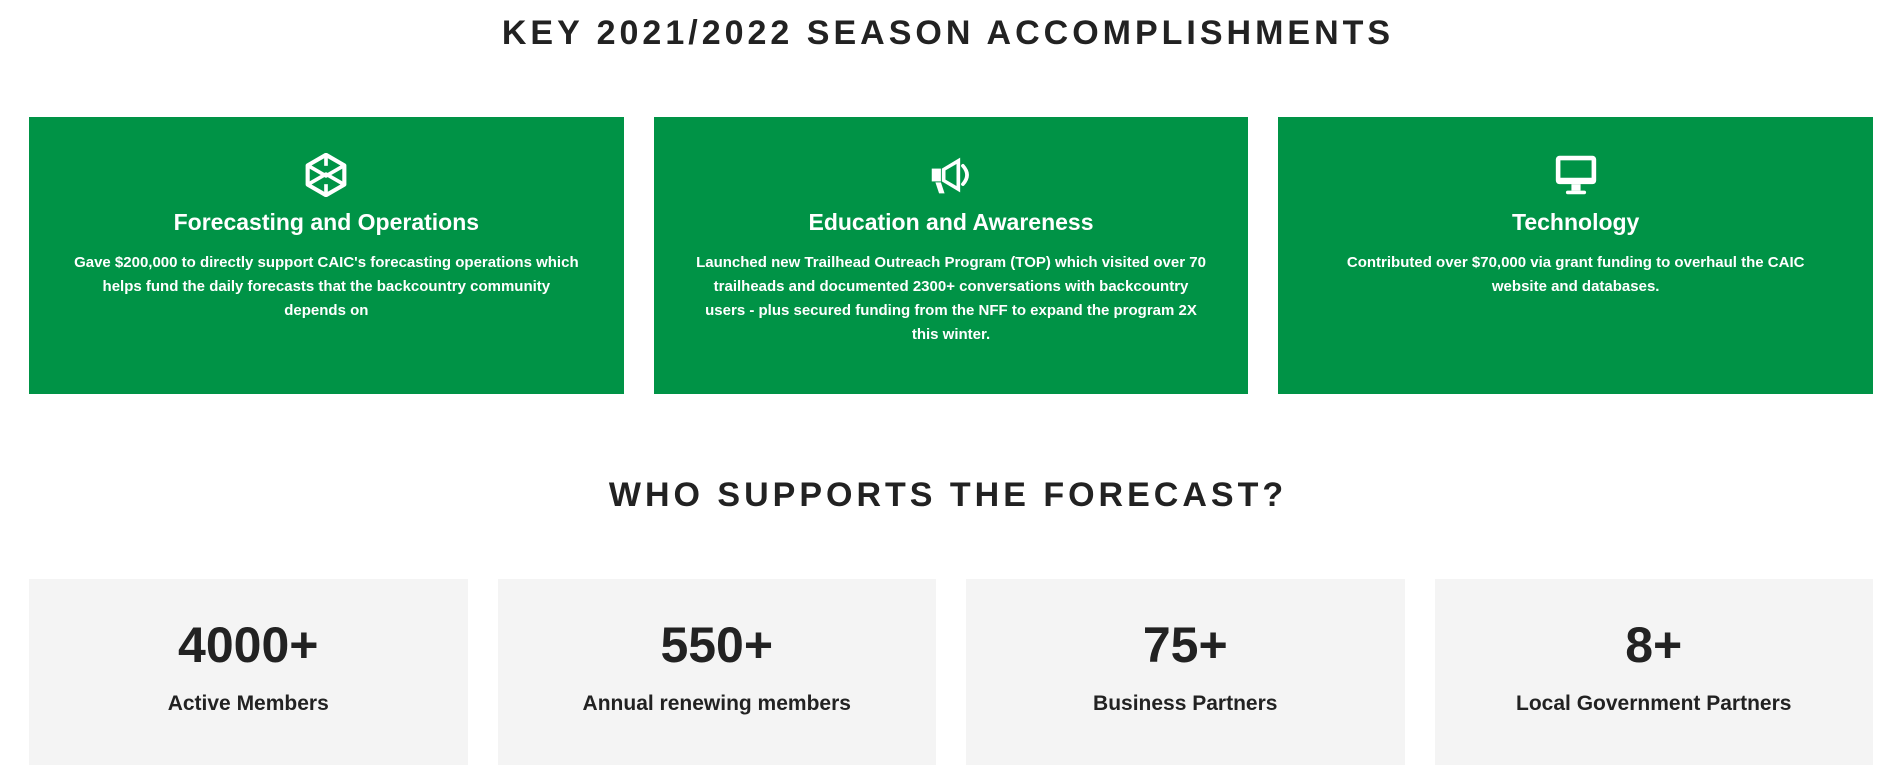  What do you see at coordinates (326, 175) in the screenshot?
I see `codepen-cube-icon` at bounding box center [326, 175].